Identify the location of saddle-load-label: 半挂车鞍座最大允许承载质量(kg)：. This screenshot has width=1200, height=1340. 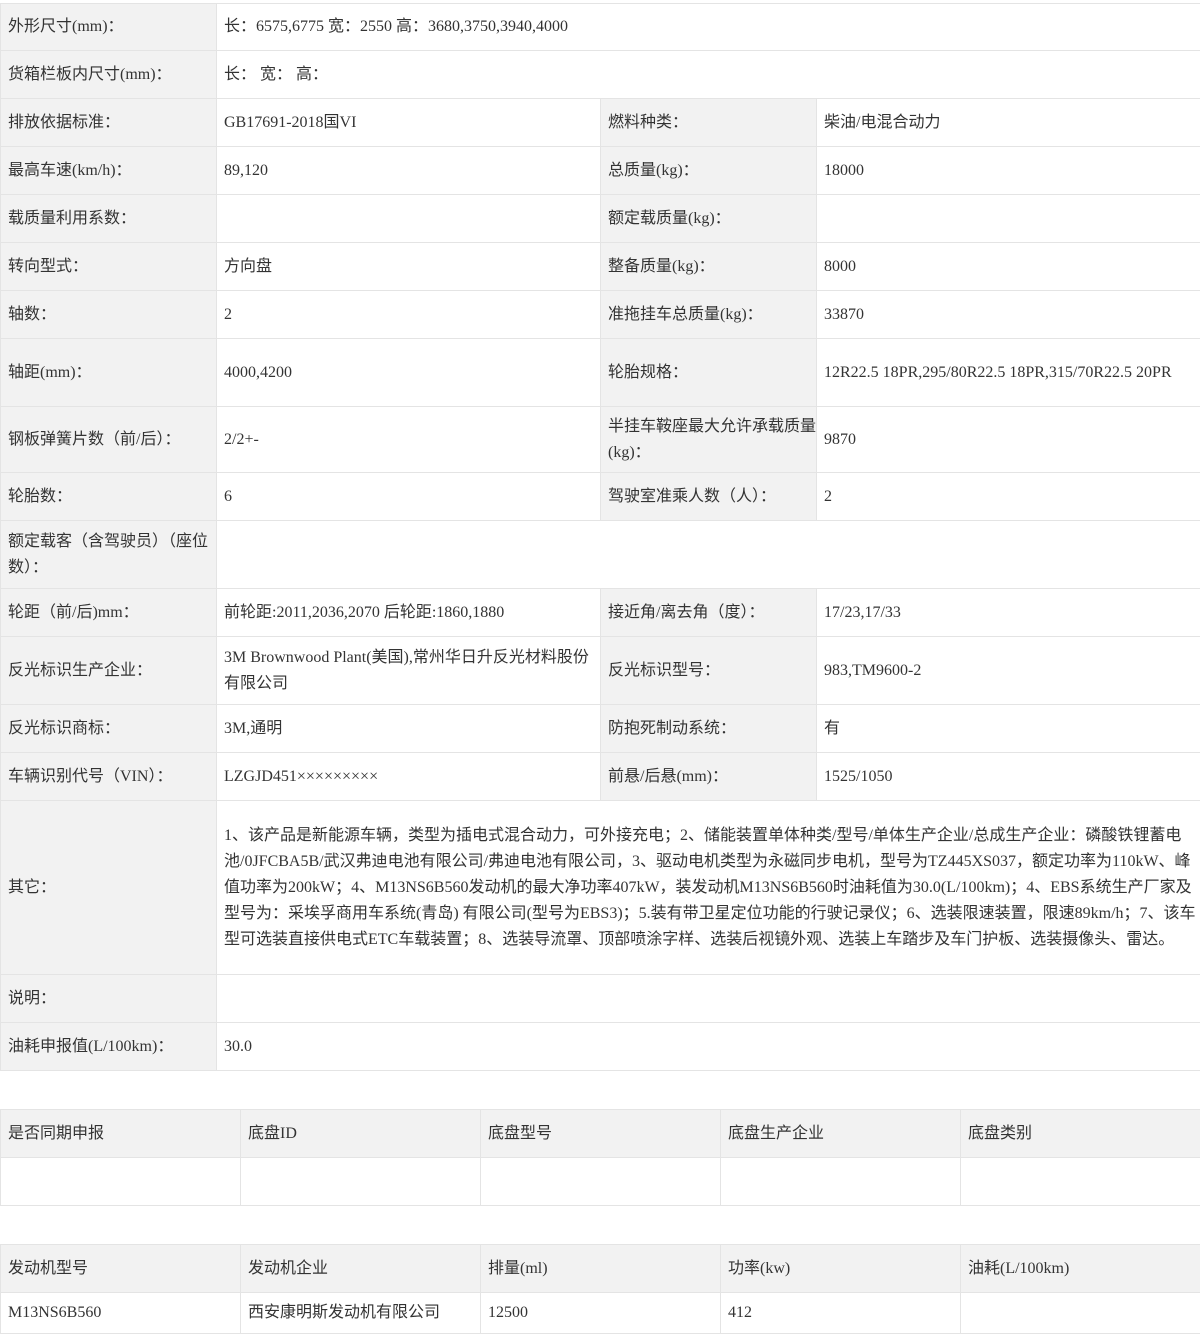
(709, 440).